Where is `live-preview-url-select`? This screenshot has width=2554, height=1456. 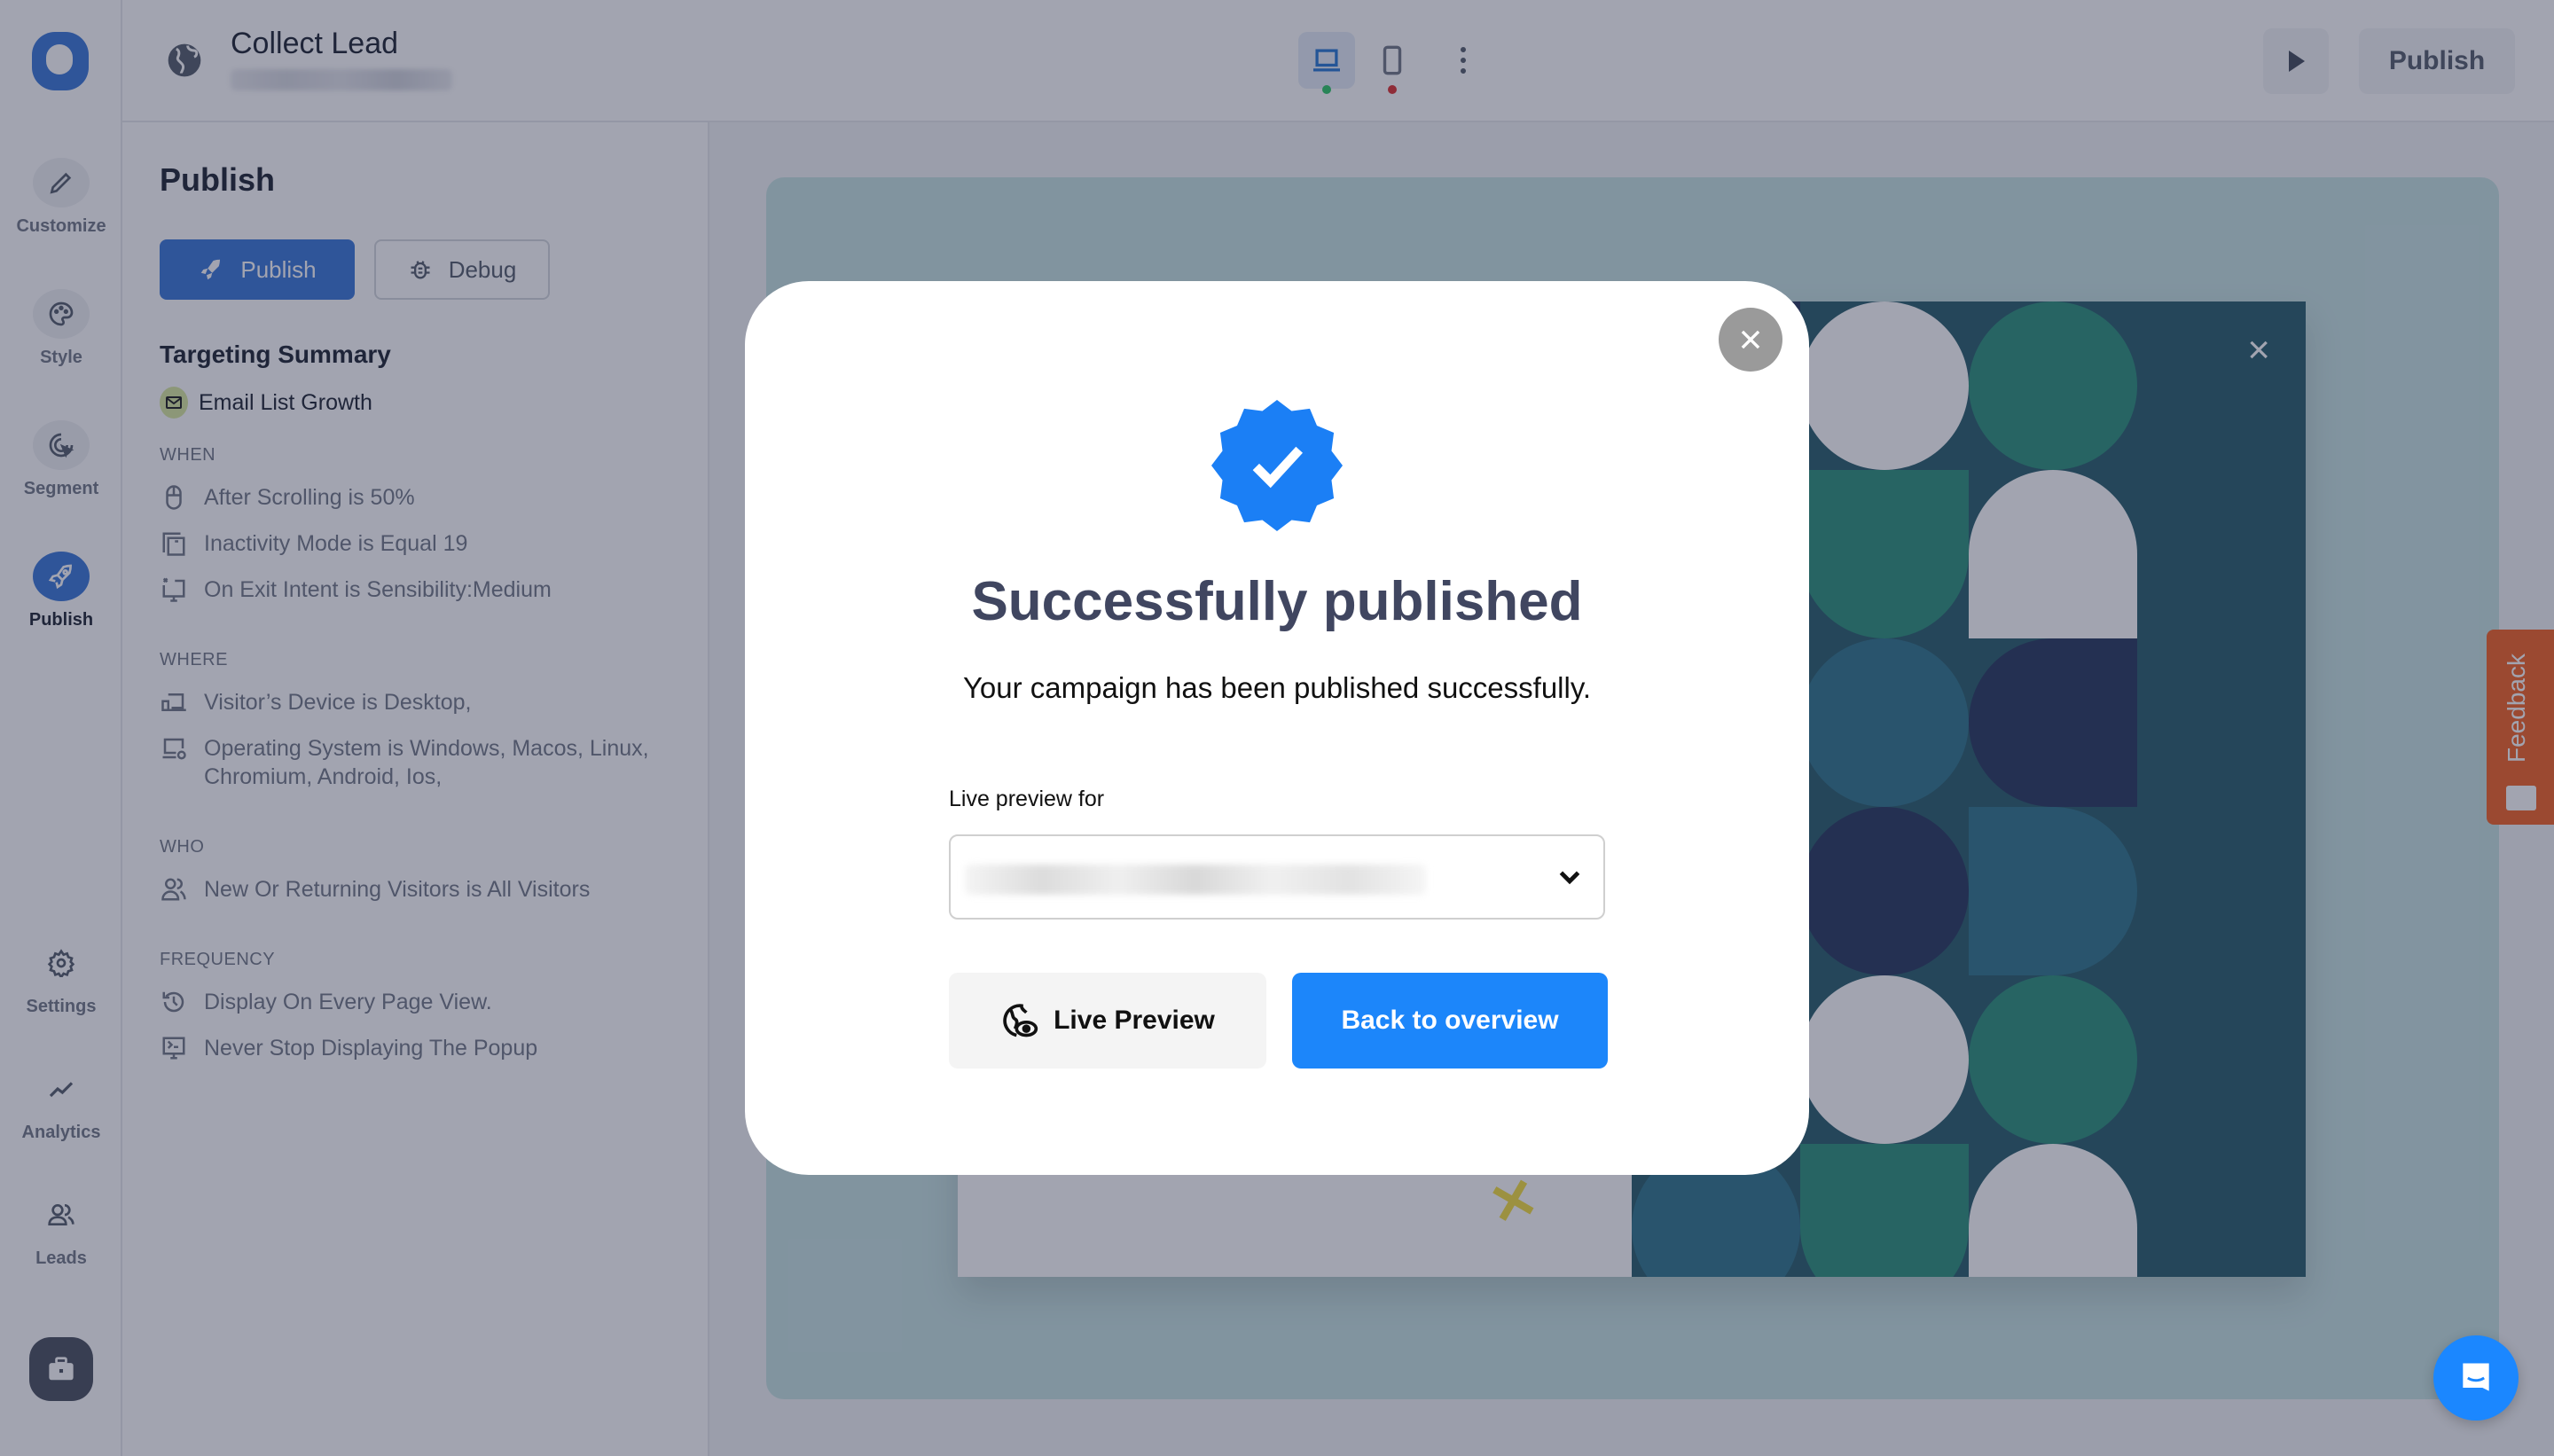 live-preview-url-select is located at coordinates (1277, 877).